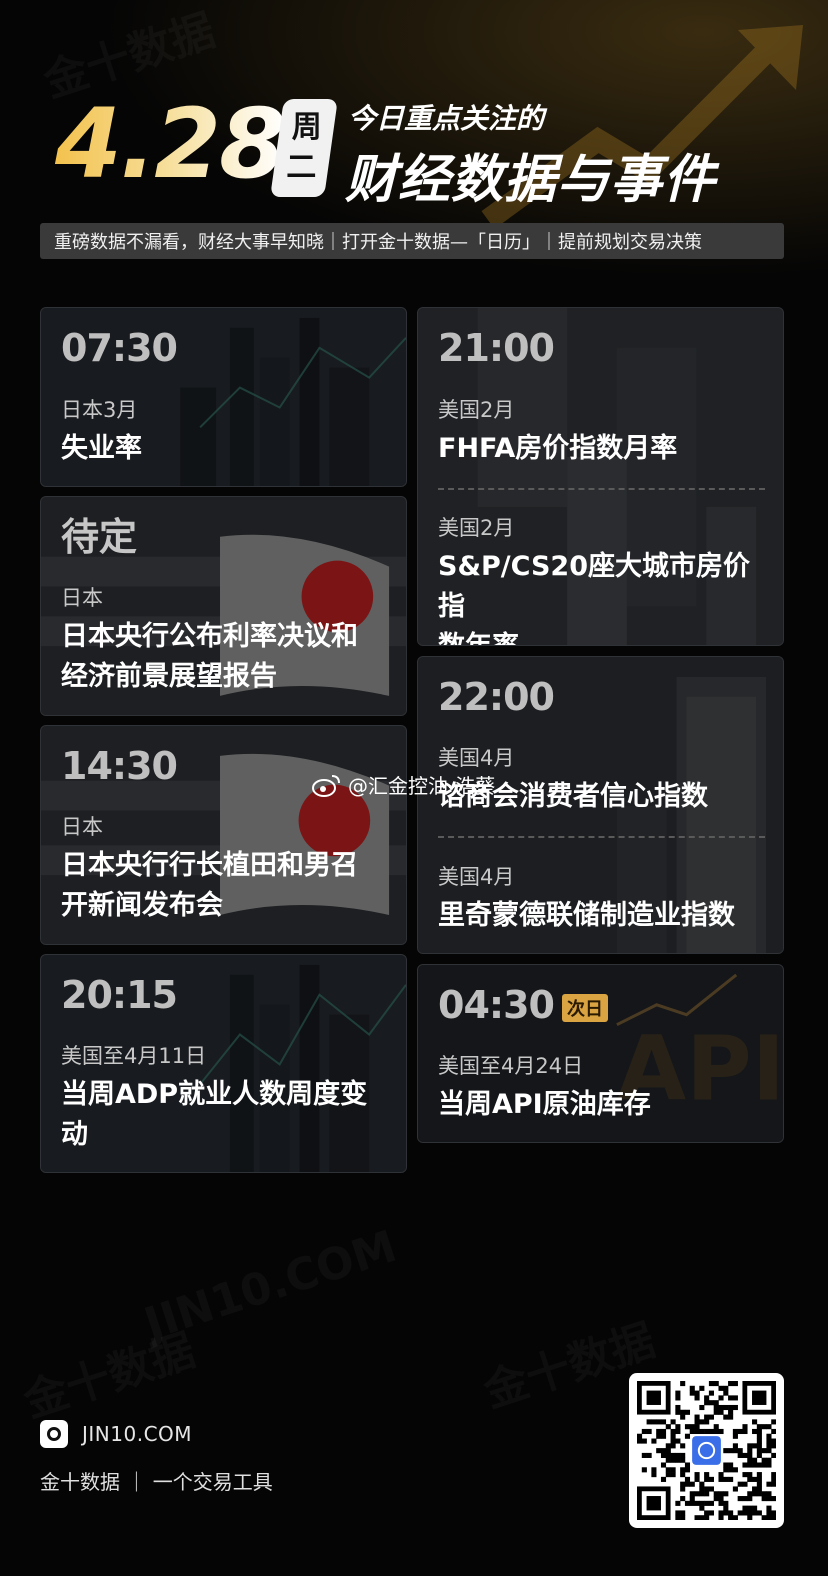 This screenshot has height=1576, width=828. Describe the element at coordinates (586, 915) in the screenshot. I see `event-title: 里奇蒙德联储制造业指数` at that location.